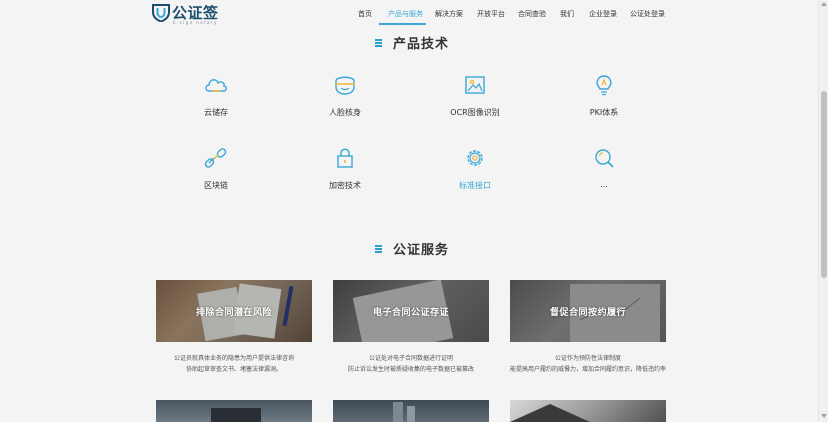  Describe the element at coordinates (345, 85) in the screenshot. I see `face-scan-icon` at that location.